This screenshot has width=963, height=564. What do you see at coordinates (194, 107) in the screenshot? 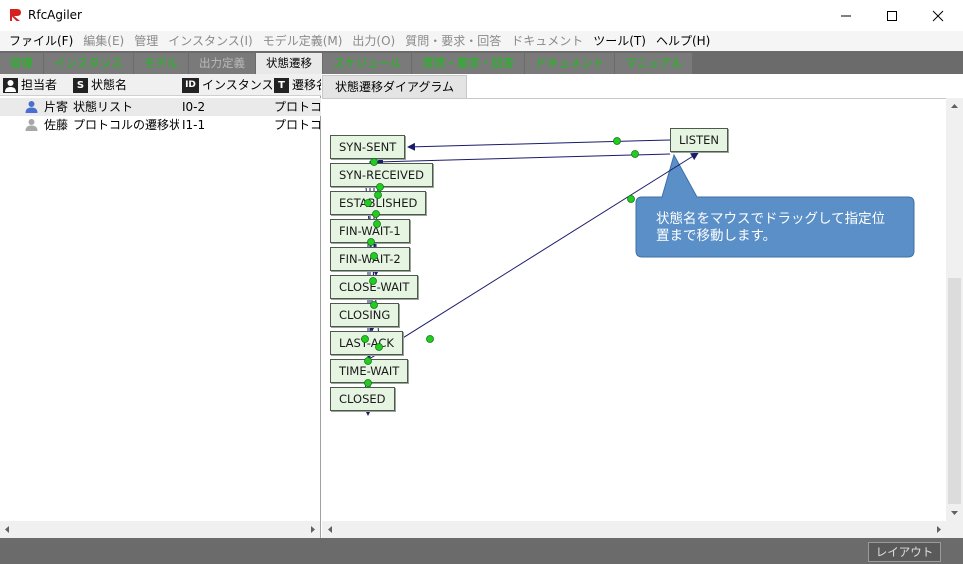
I see `id-cell: I0-2` at bounding box center [194, 107].